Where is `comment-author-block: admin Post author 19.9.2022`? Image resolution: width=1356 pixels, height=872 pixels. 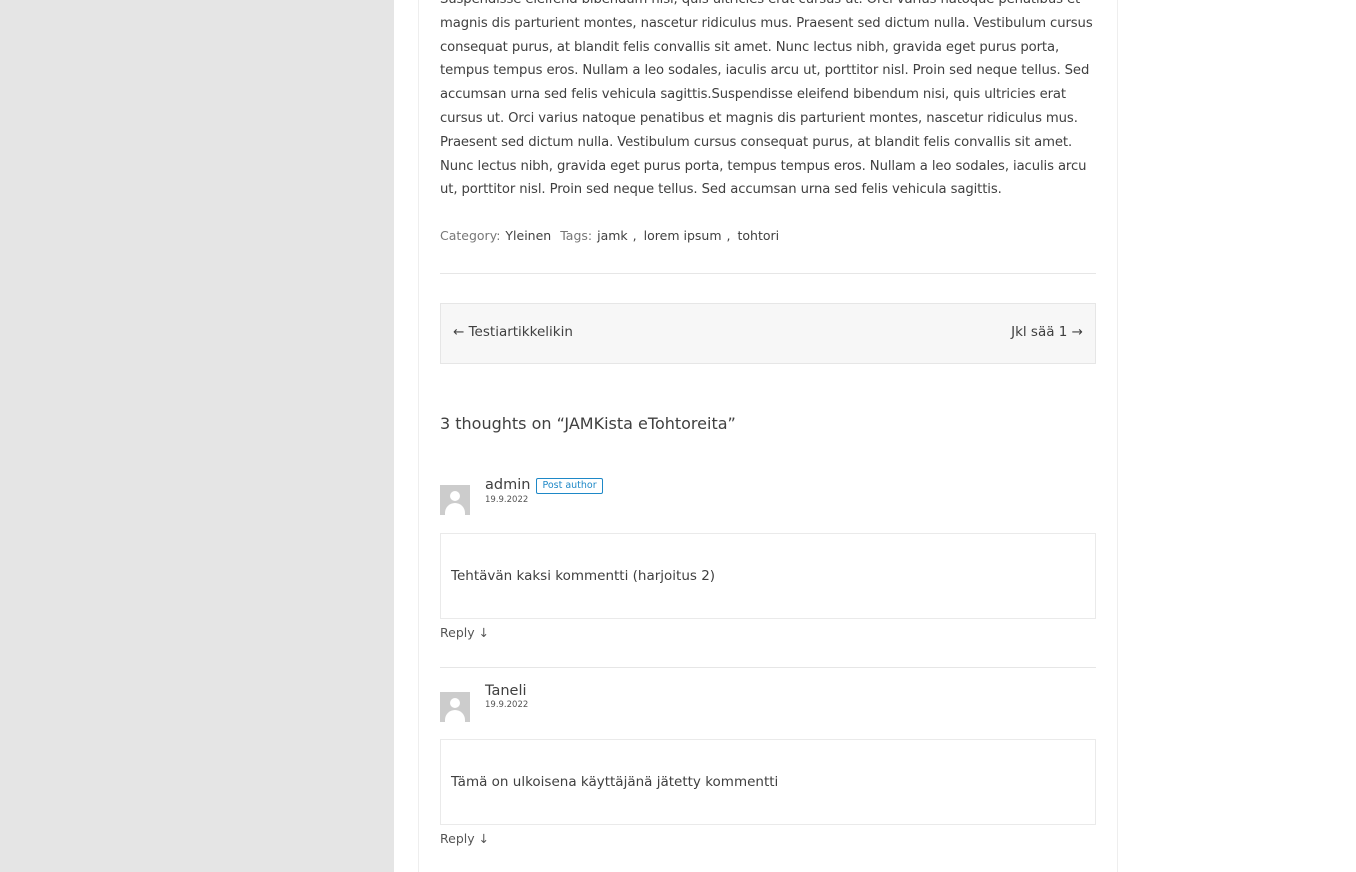
comment-author-block: admin Post author 19.9.2022 is located at coordinates (544, 490).